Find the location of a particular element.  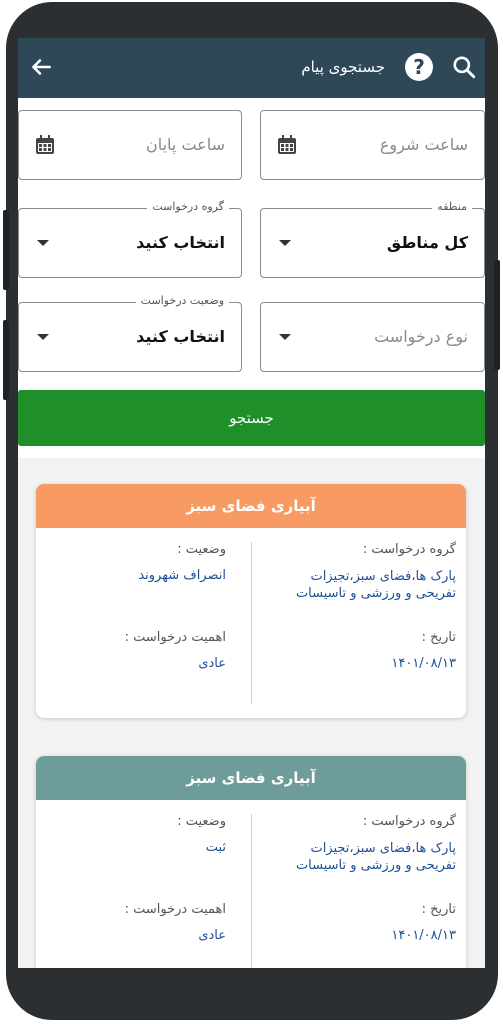

back-arrow-icon is located at coordinates (41, 67).